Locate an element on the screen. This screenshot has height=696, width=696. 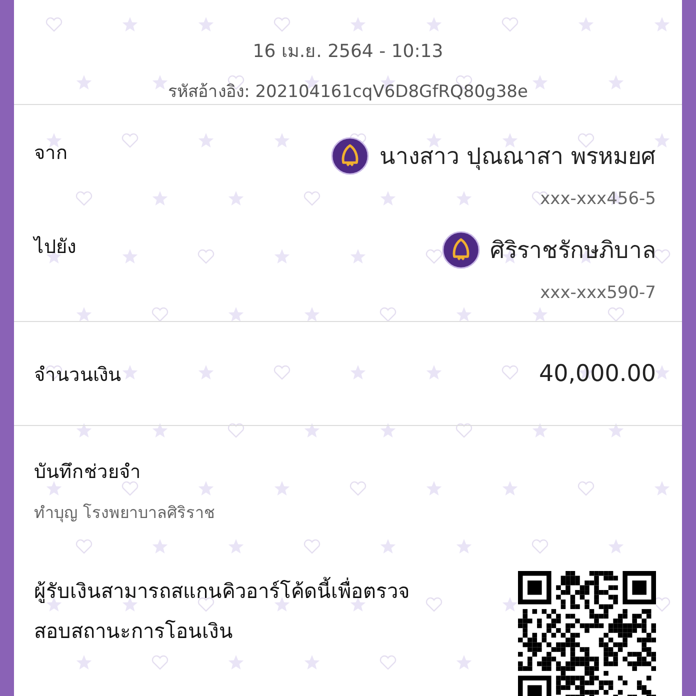
verify-instruction: ผู้รับเงินสามารถสแกนคิวอาร์โค้ดนี้เพื่อตรวจสอบสถานะการโอนเงิน is located at coordinates (234, 611).